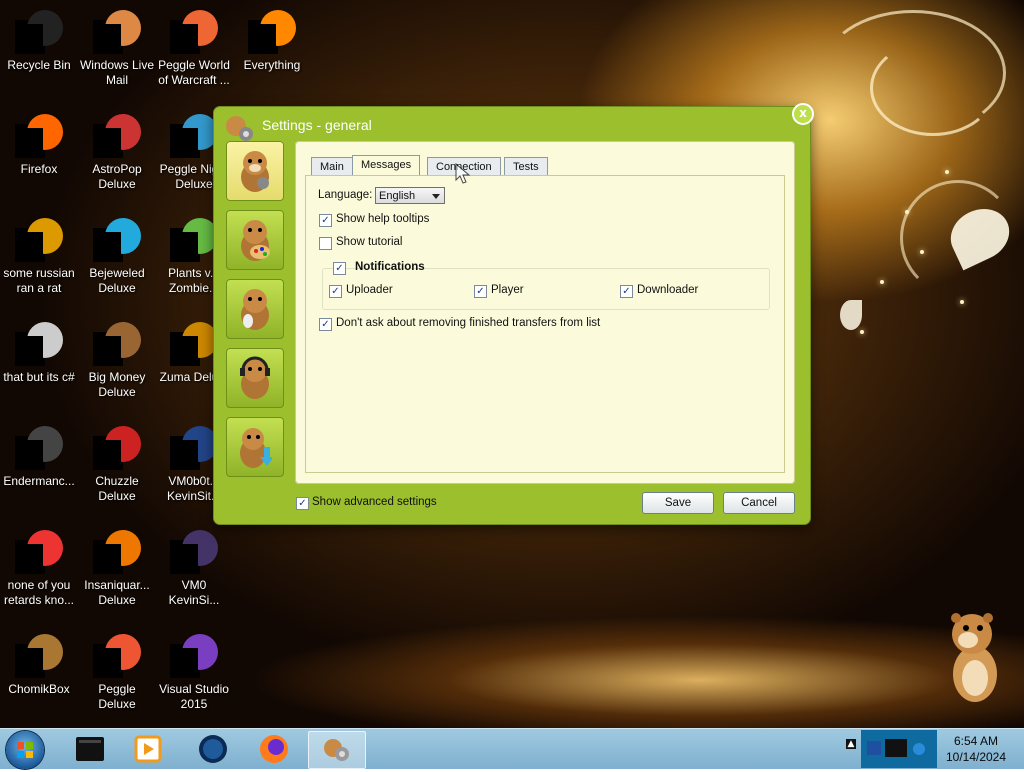  What do you see at coordinates (117, 384) in the screenshot?
I see `desktop-icon-label: Big Money Deluxe` at bounding box center [117, 384].